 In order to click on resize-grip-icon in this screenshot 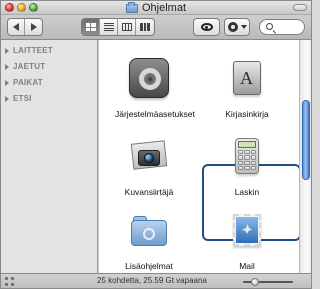, I will do `click(9, 281)`.